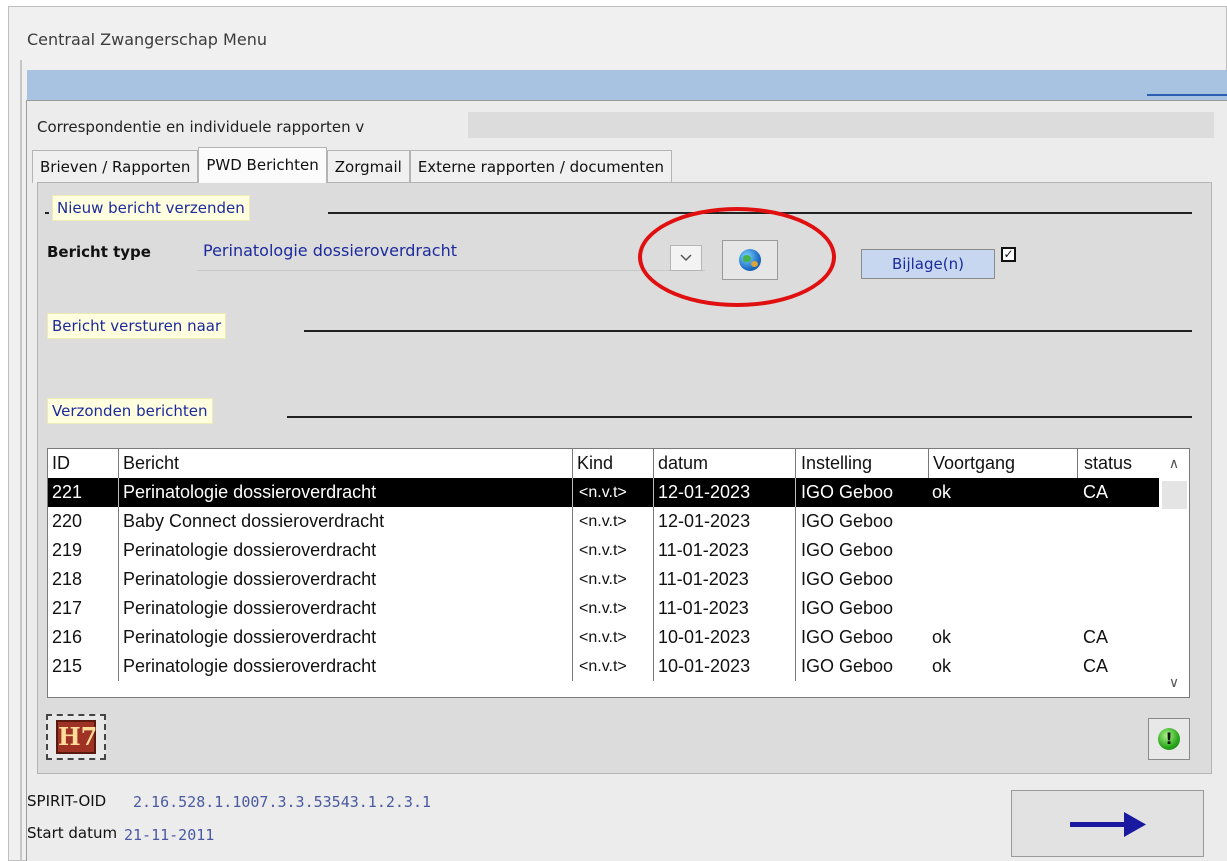  What do you see at coordinates (841, 125) in the screenshot?
I see `dialog-title-field` at bounding box center [841, 125].